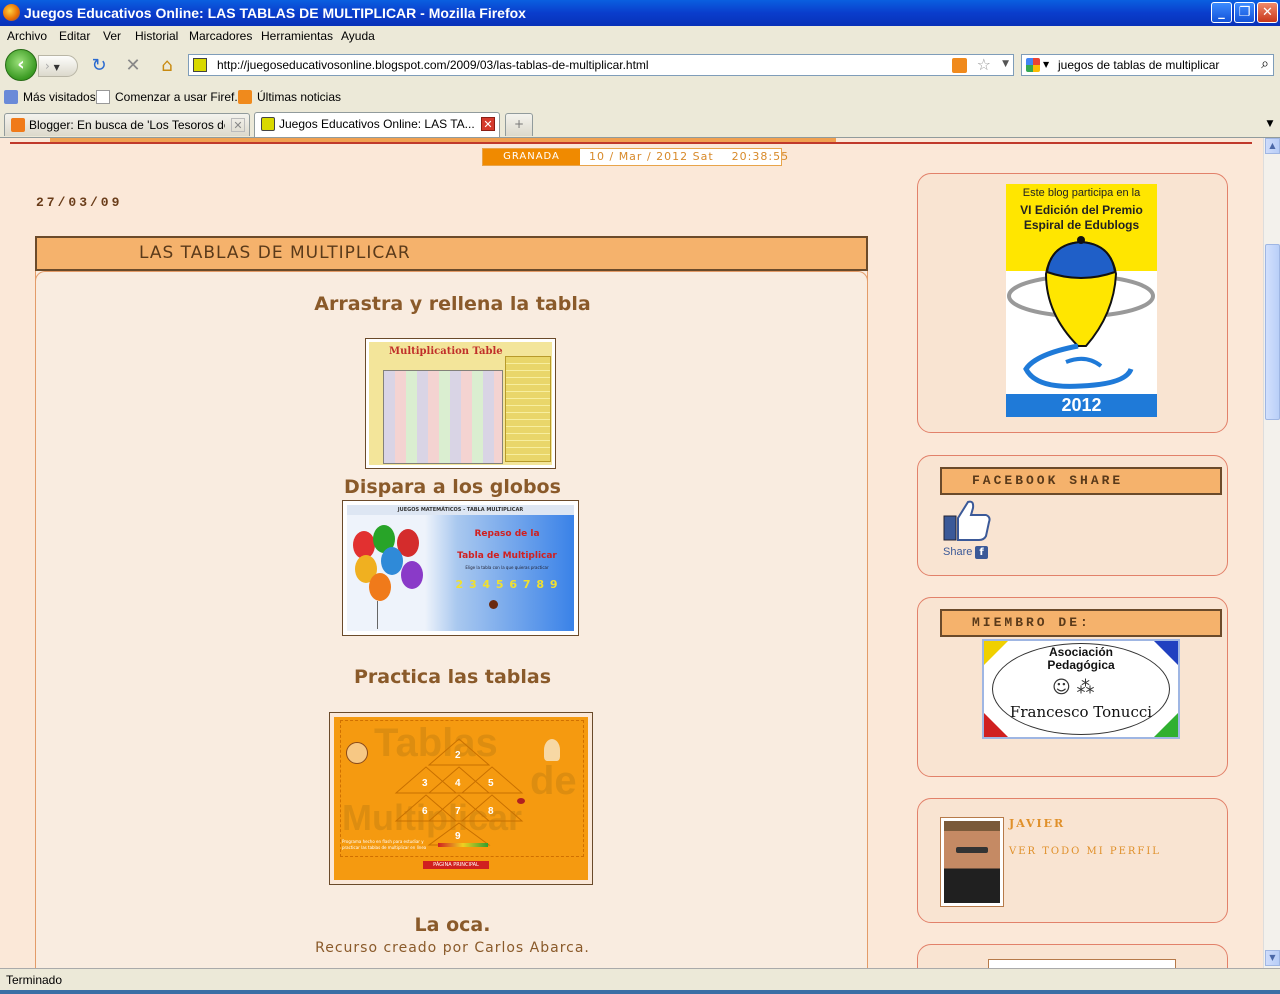 Image resolution: width=1280 pixels, height=994 pixels. Describe the element at coordinates (59, 97) in the screenshot. I see `bookmark-mas-visitados: Más visitados` at that location.